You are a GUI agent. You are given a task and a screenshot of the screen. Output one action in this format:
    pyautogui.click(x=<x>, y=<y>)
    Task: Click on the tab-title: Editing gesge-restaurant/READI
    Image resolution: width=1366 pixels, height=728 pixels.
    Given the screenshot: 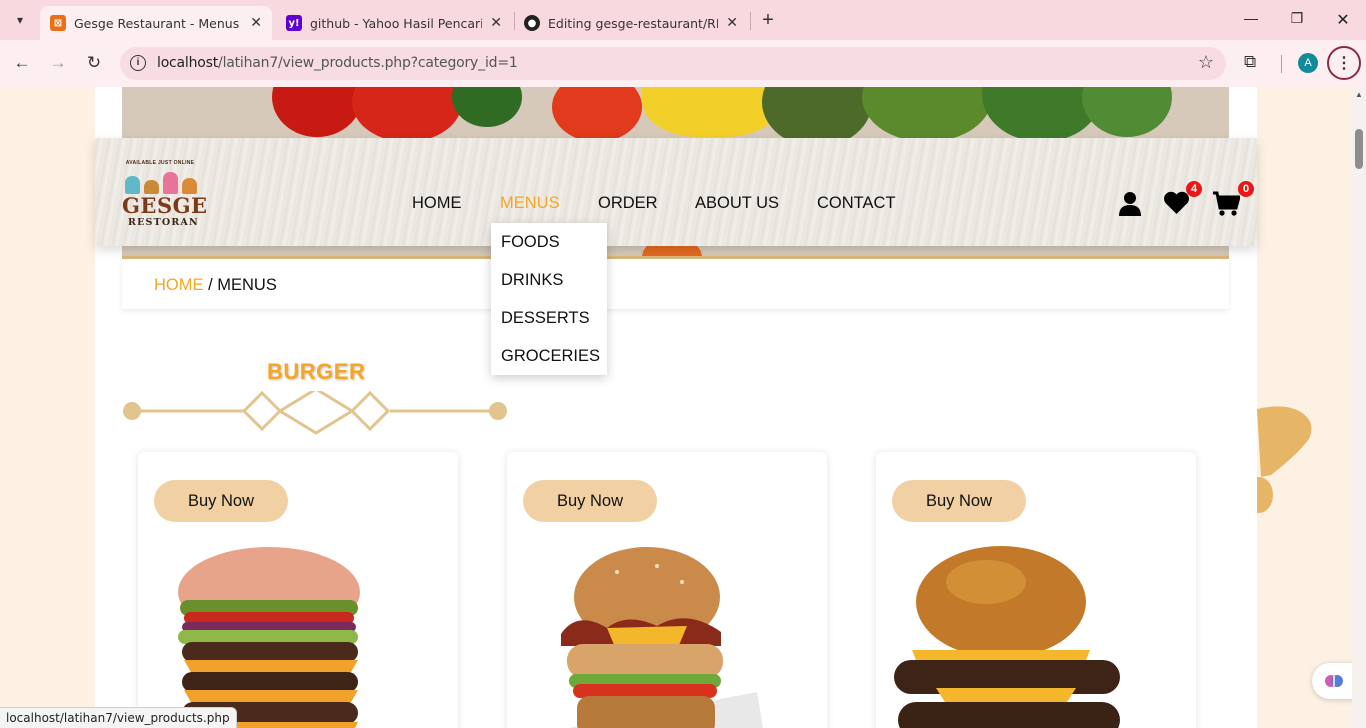 What is the action you would take?
    pyautogui.click(x=633, y=23)
    